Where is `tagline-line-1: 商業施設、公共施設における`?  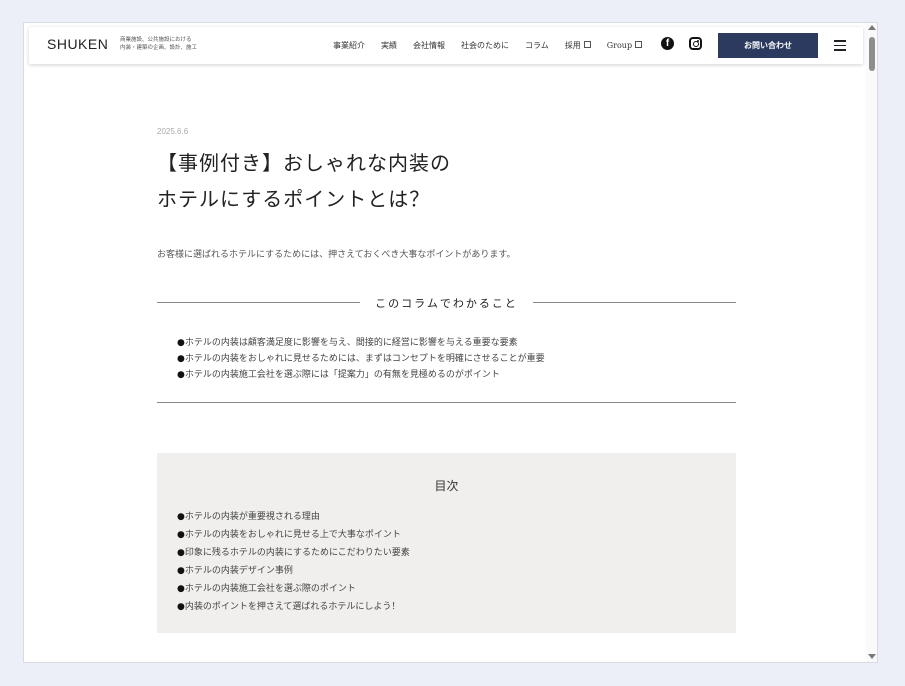
tagline-line-1: 商業施設、公共施設における is located at coordinates (156, 40).